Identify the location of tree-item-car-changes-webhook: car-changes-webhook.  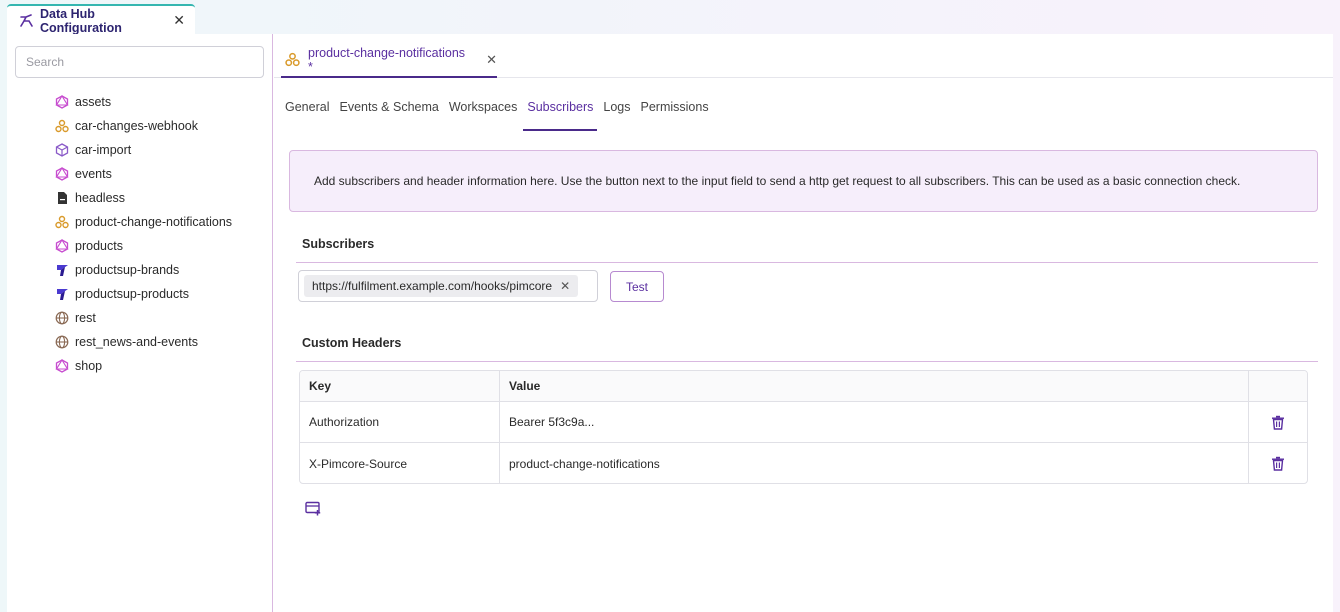
(143, 126).